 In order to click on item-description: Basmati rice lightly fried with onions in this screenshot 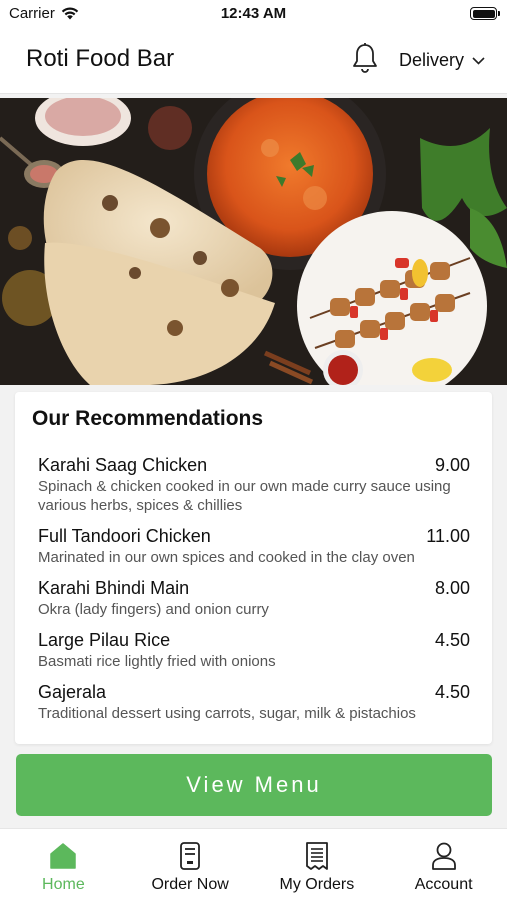, I will do `click(157, 661)`.